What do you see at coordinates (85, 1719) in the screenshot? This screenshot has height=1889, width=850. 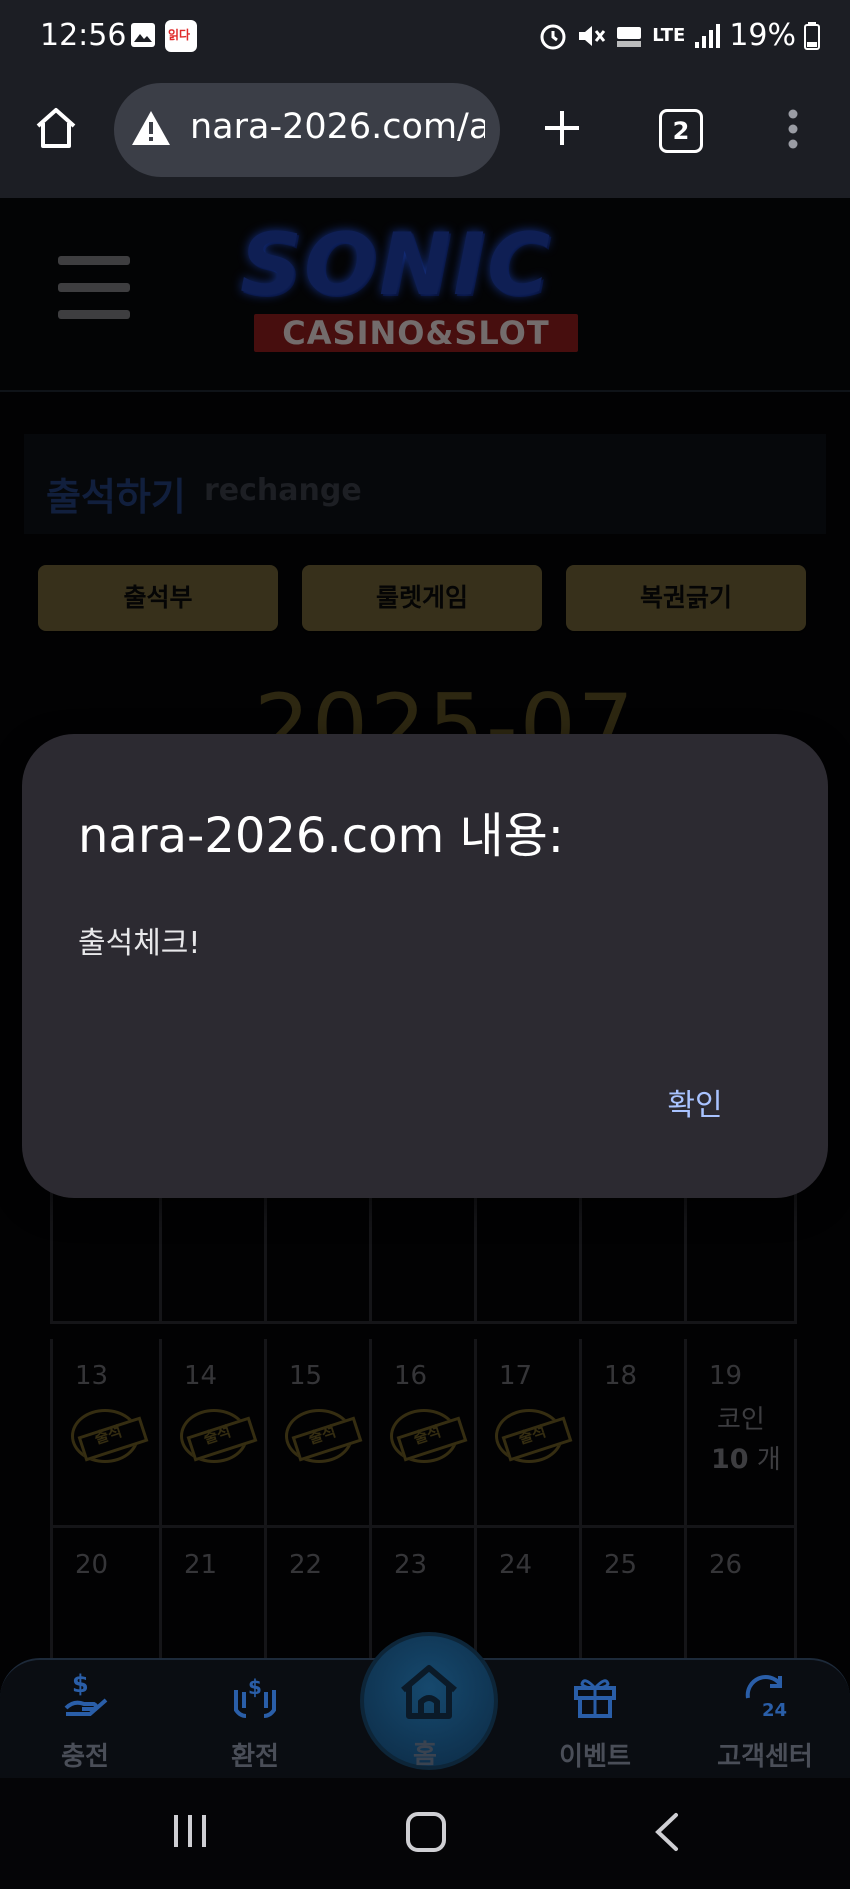 I see `nav-deposit: $ 충전` at bounding box center [85, 1719].